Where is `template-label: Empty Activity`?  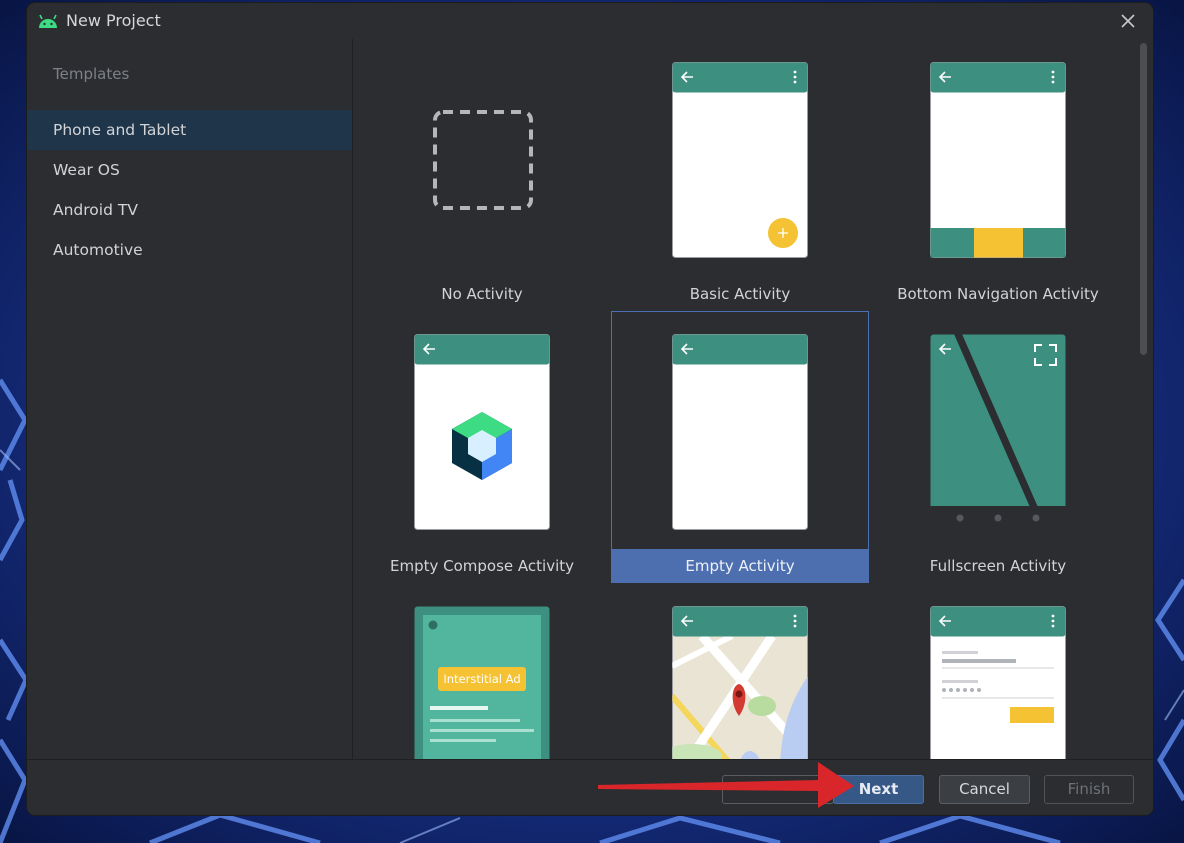 template-label: Empty Activity is located at coordinates (740, 566).